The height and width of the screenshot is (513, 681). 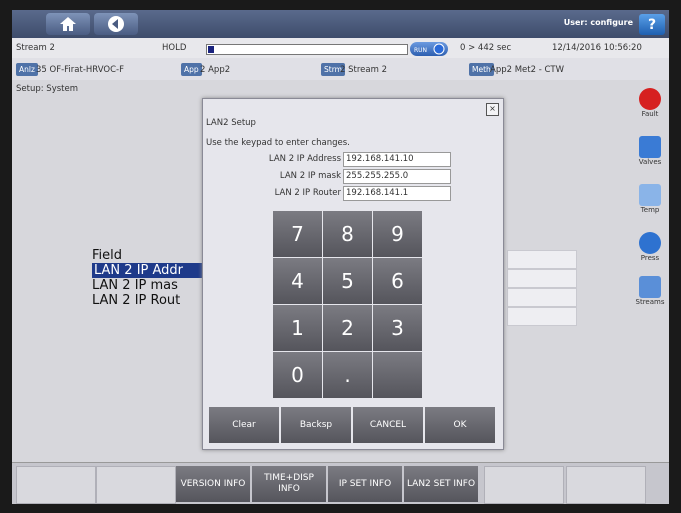 I want to click on key-2: 2, so click(x=347, y=328).